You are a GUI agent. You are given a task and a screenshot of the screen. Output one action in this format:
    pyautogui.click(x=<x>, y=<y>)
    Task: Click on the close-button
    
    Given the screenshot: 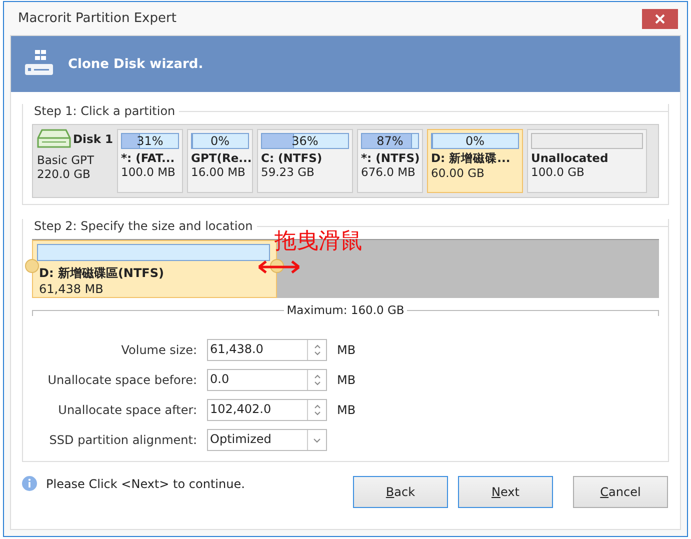 What is the action you would take?
    pyautogui.click(x=660, y=18)
    